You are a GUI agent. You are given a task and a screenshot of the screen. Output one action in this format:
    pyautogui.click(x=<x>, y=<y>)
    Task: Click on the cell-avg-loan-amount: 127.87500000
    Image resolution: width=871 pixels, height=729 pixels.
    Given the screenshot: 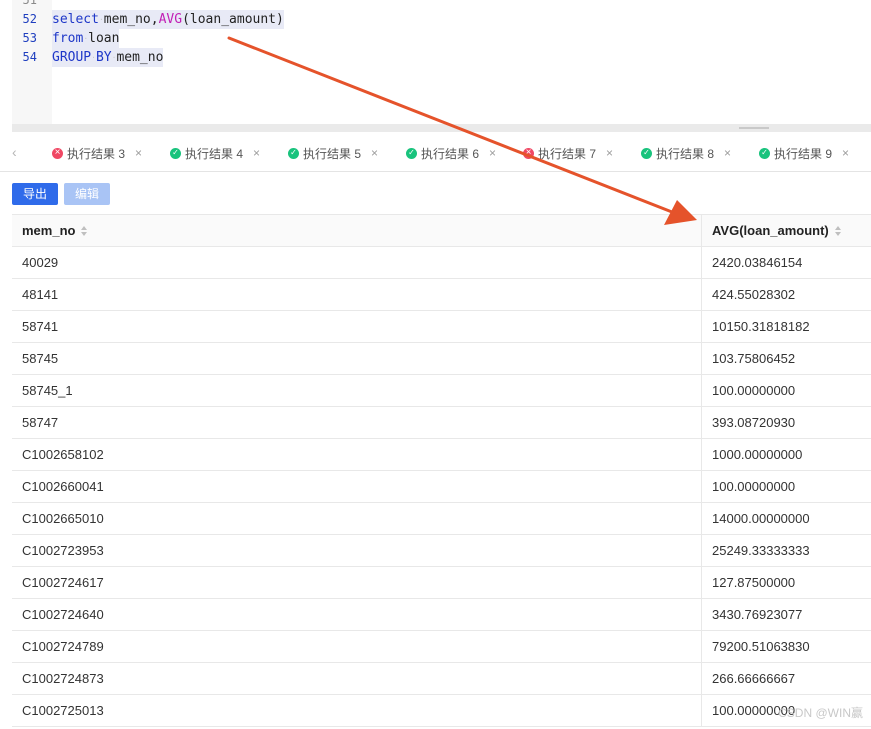 What is the action you would take?
    pyautogui.click(x=786, y=583)
    